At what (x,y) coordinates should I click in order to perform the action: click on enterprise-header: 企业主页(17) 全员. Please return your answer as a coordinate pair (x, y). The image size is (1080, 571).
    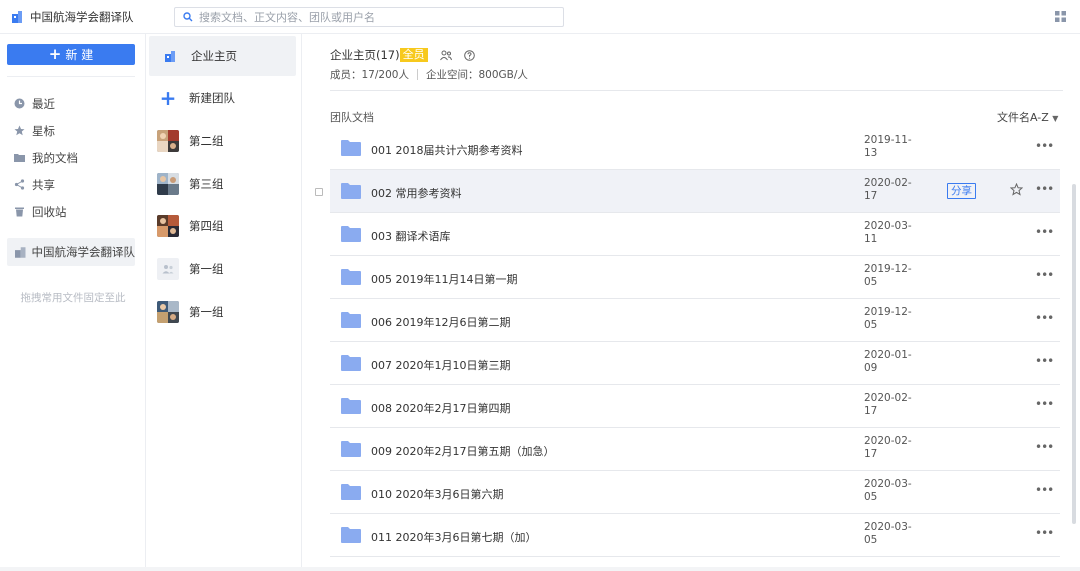
    Looking at the image, I should click on (402, 55).